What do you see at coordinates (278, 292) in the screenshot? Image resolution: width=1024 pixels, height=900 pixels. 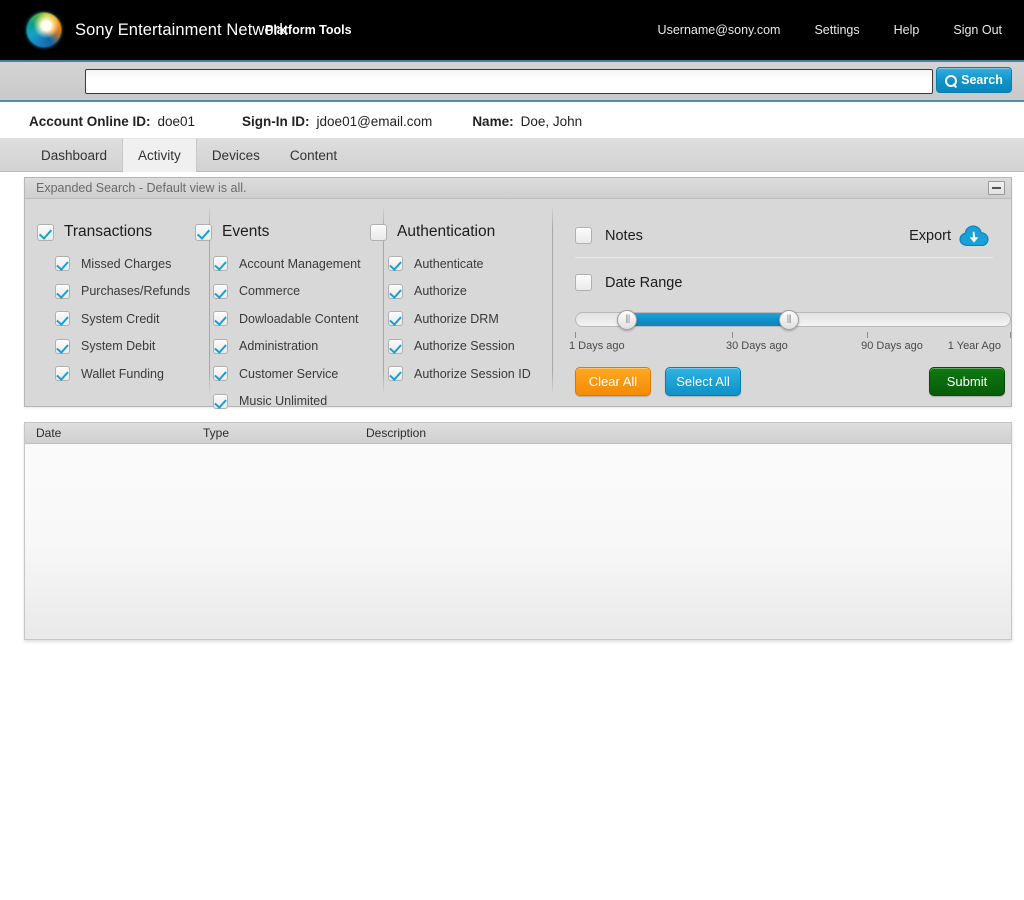 I see `filter-option: Commerce` at bounding box center [278, 292].